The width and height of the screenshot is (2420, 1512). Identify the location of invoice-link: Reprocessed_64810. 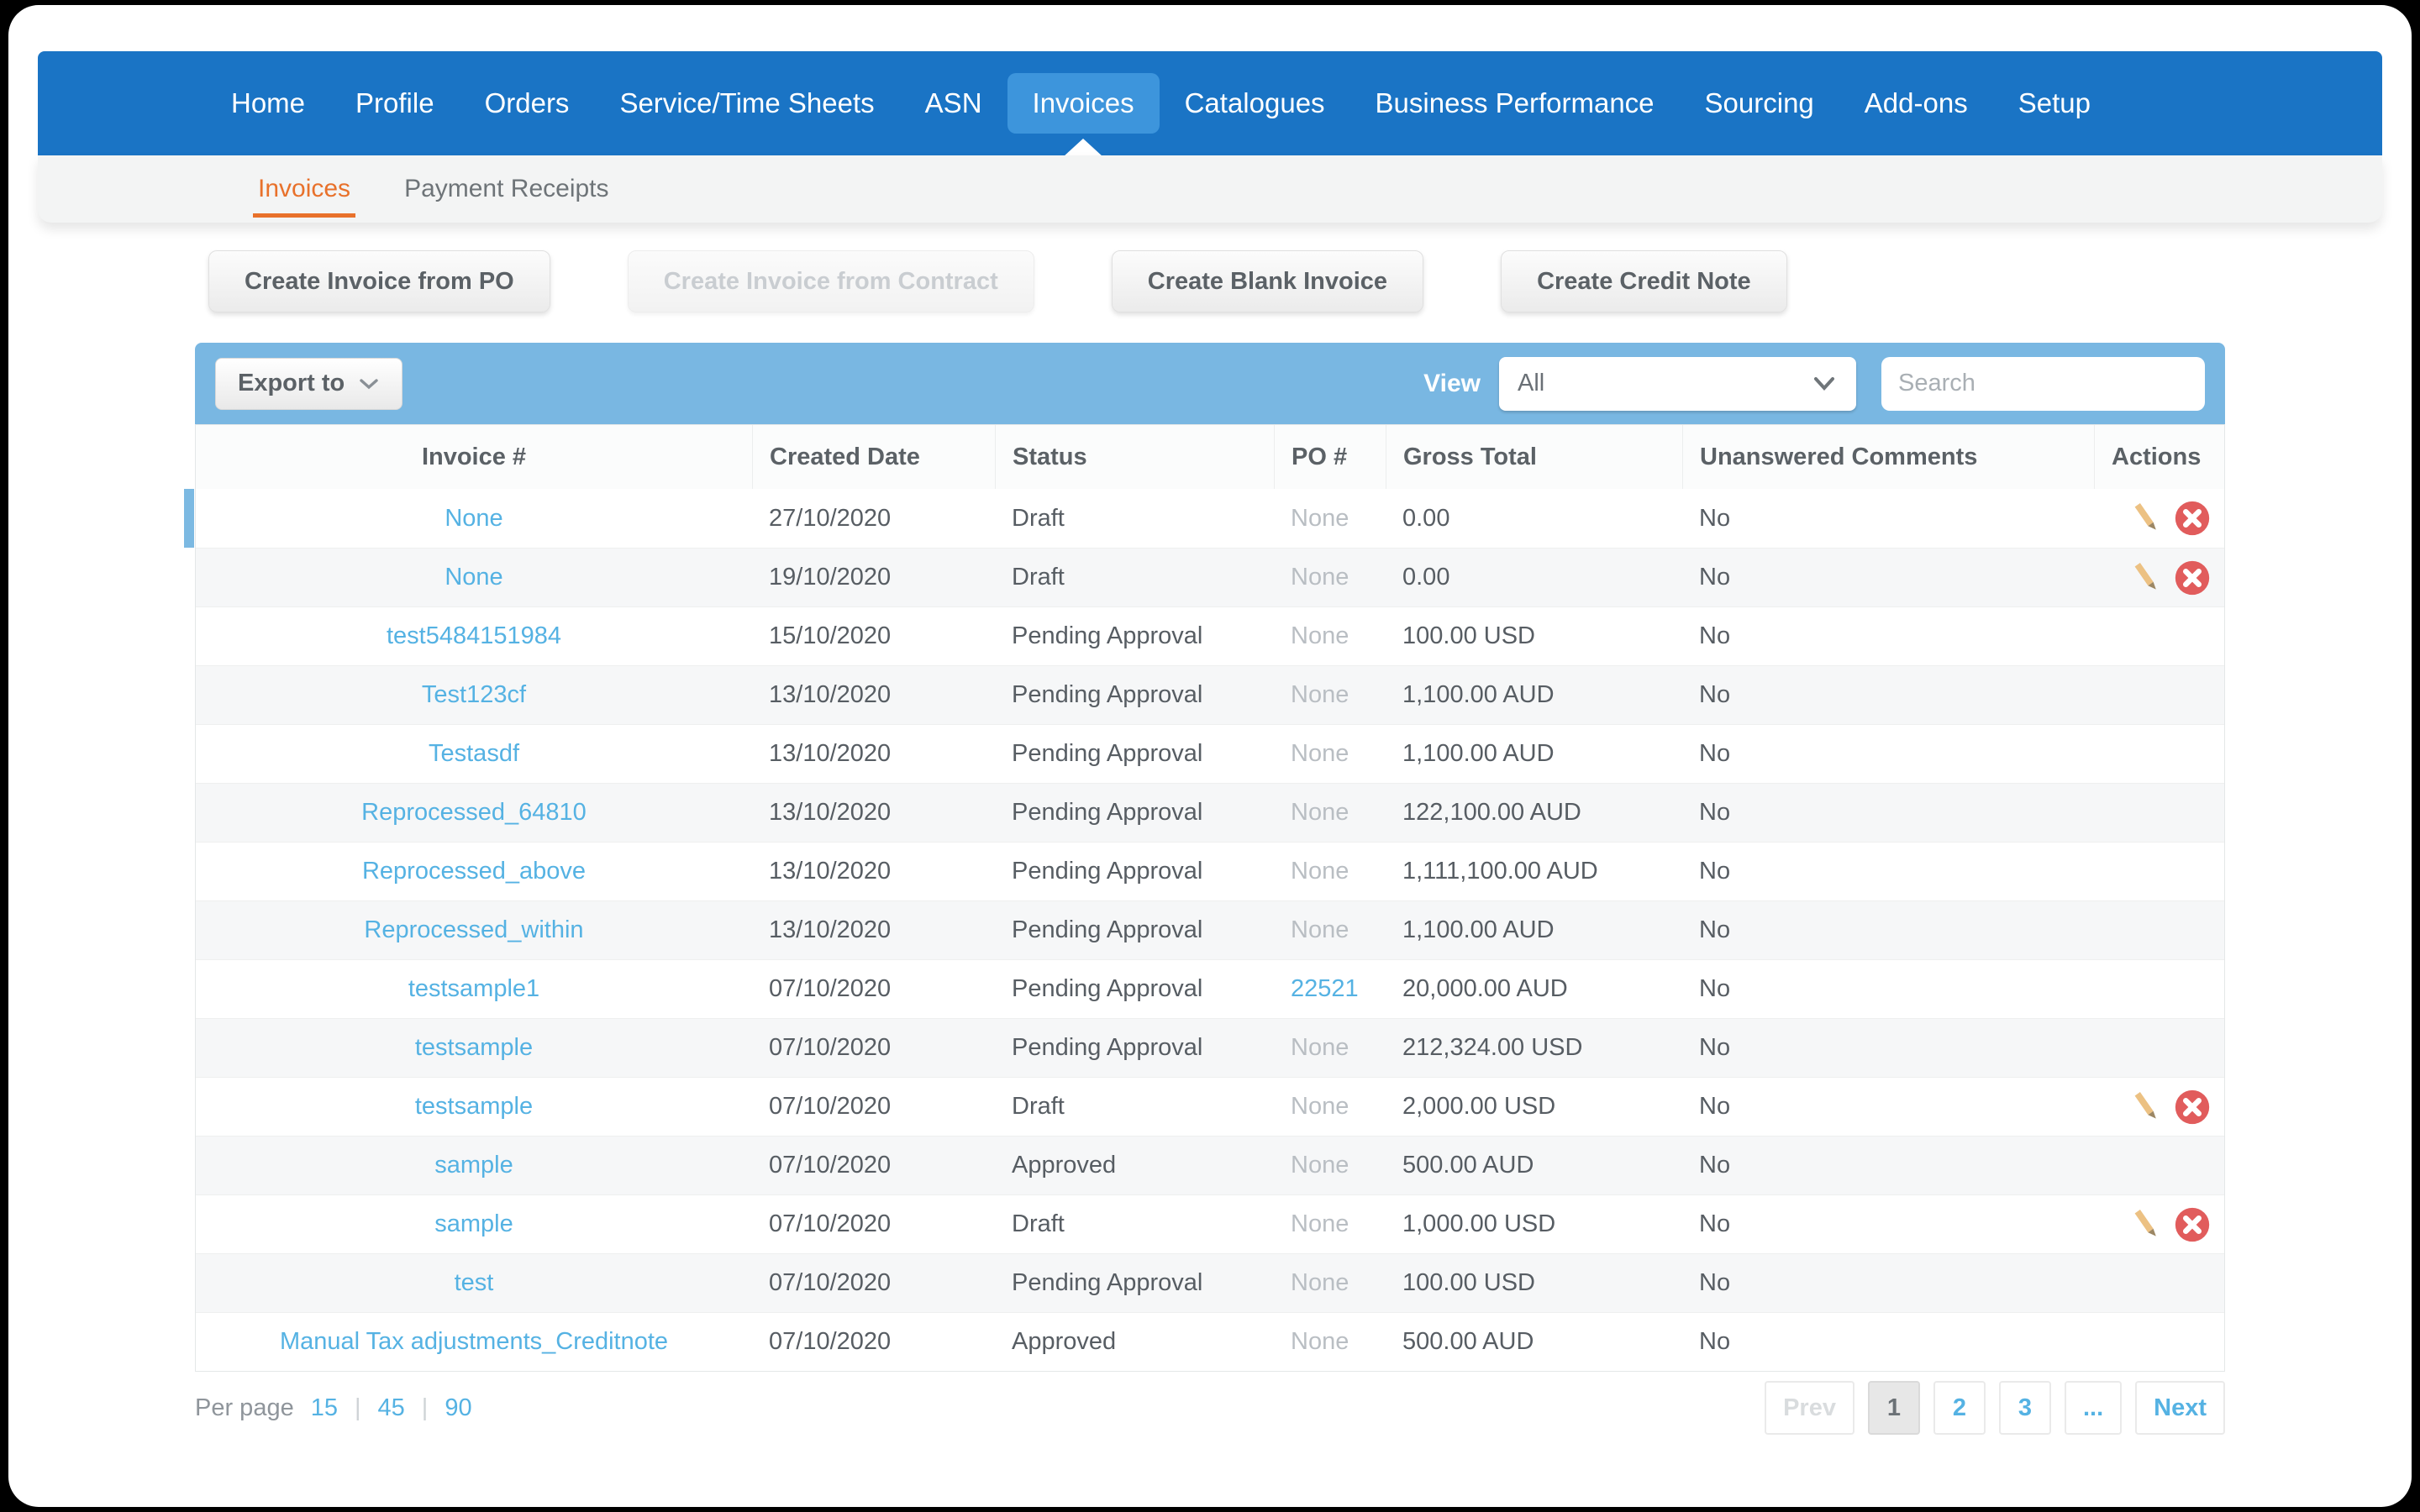
(474, 813).